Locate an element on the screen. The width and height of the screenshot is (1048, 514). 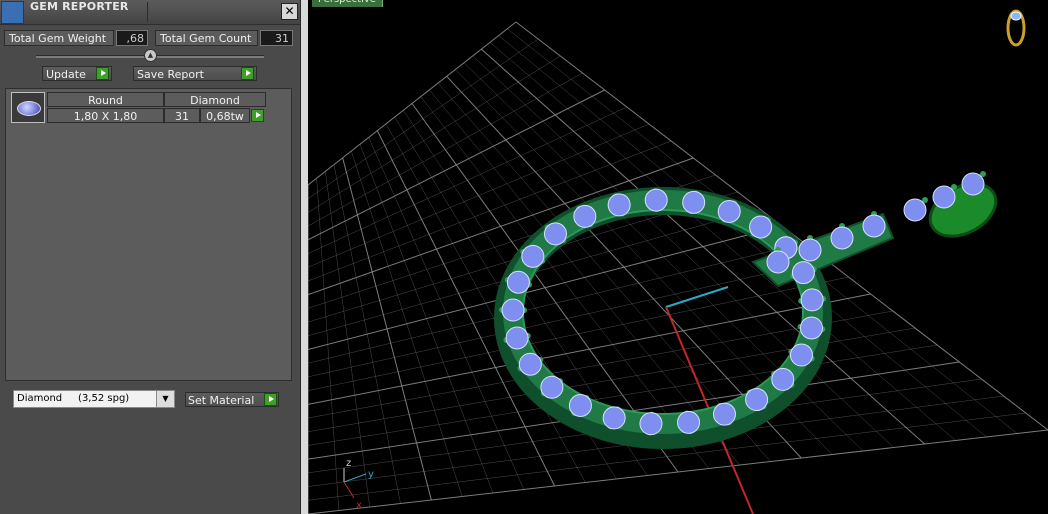
save-report-button-label: Save Report is located at coordinates (170, 74).